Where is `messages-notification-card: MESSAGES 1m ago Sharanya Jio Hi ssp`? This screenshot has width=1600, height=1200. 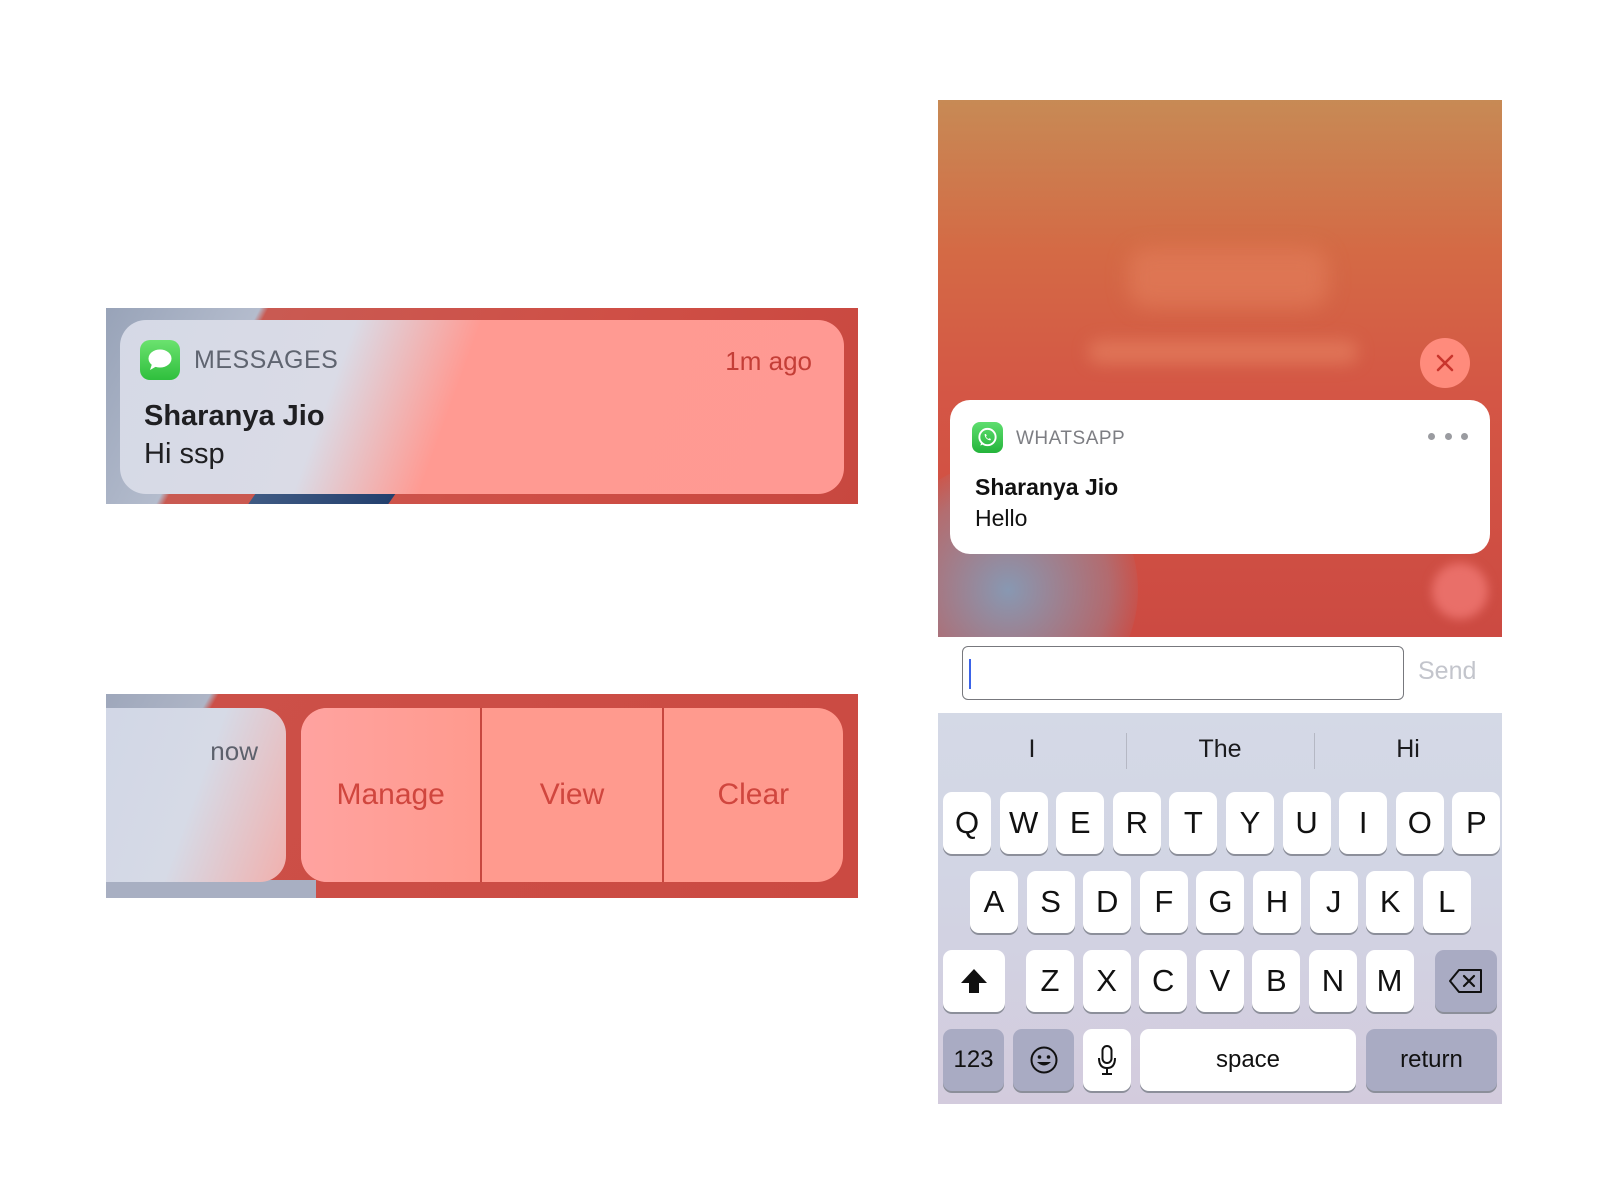
messages-notification-card: MESSAGES 1m ago Sharanya Jio Hi ssp is located at coordinates (482, 407).